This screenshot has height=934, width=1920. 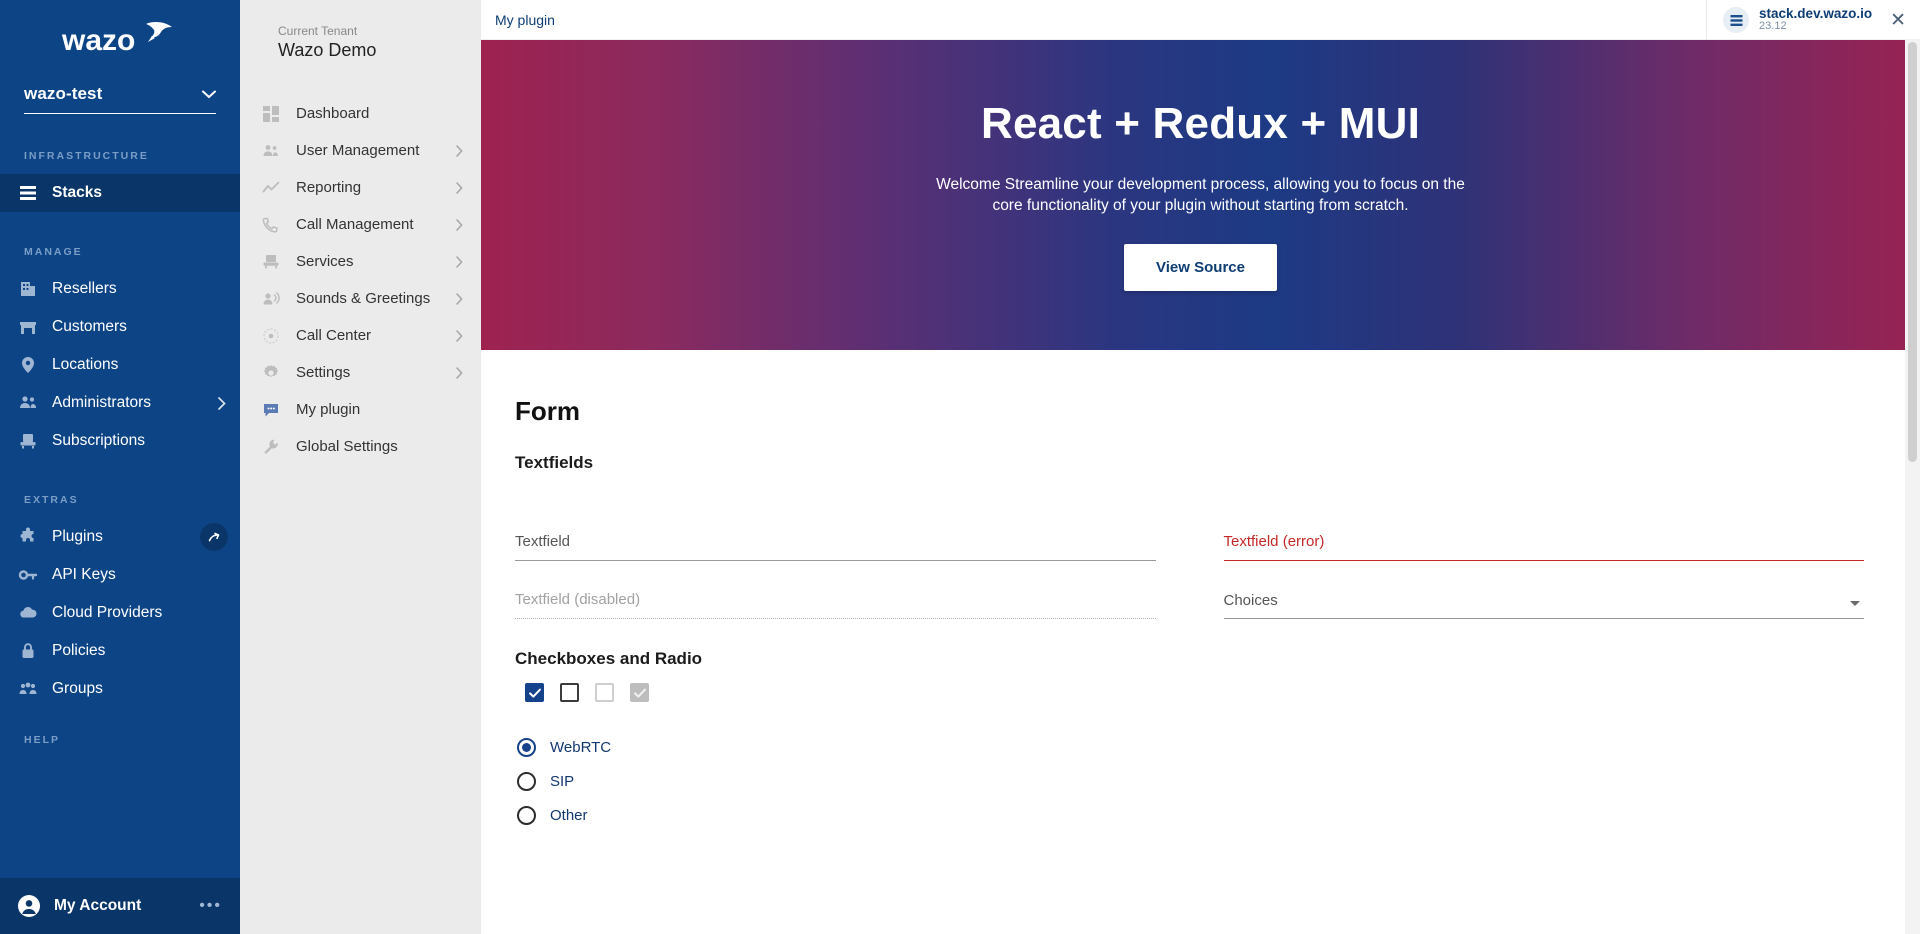 I want to click on sidebar-item-administrators: Administrators, so click(x=120, y=403).